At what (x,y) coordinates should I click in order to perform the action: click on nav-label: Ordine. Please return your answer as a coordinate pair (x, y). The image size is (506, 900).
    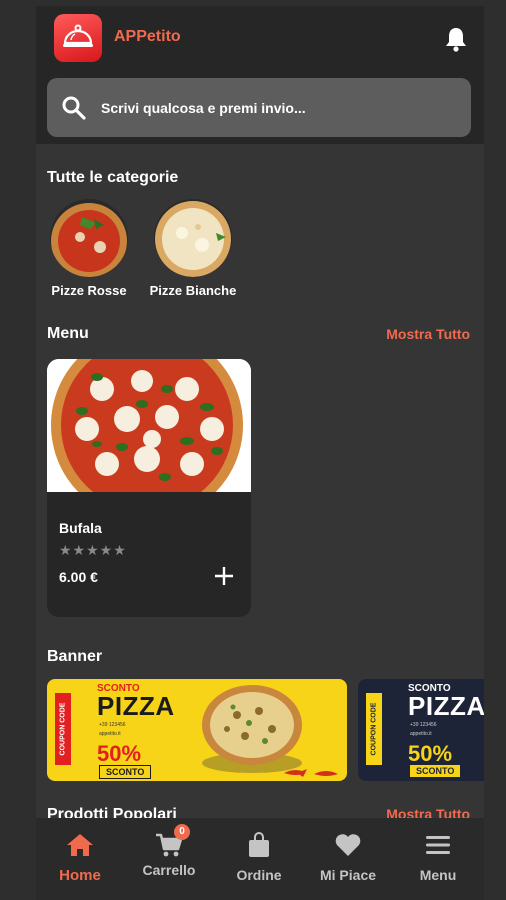
    Looking at the image, I should click on (259, 875).